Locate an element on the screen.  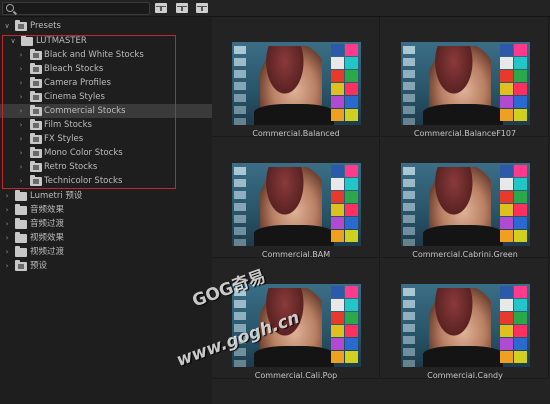
tree-item-15: › 视频效果 is located at coordinates (106, 238).